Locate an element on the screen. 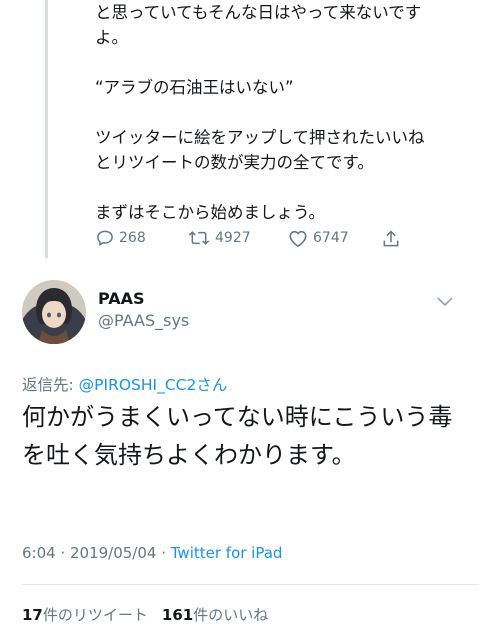 This screenshot has height=640, width=479. share-button is located at coordinates (391, 239).